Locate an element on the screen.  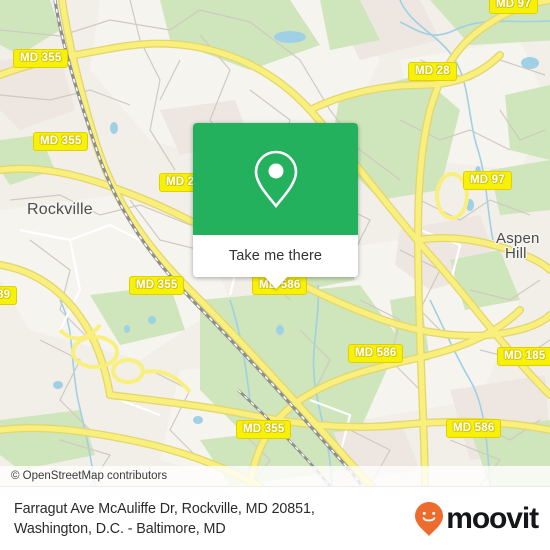
moovit-smiley-pin-icon is located at coordinates (429, 518).